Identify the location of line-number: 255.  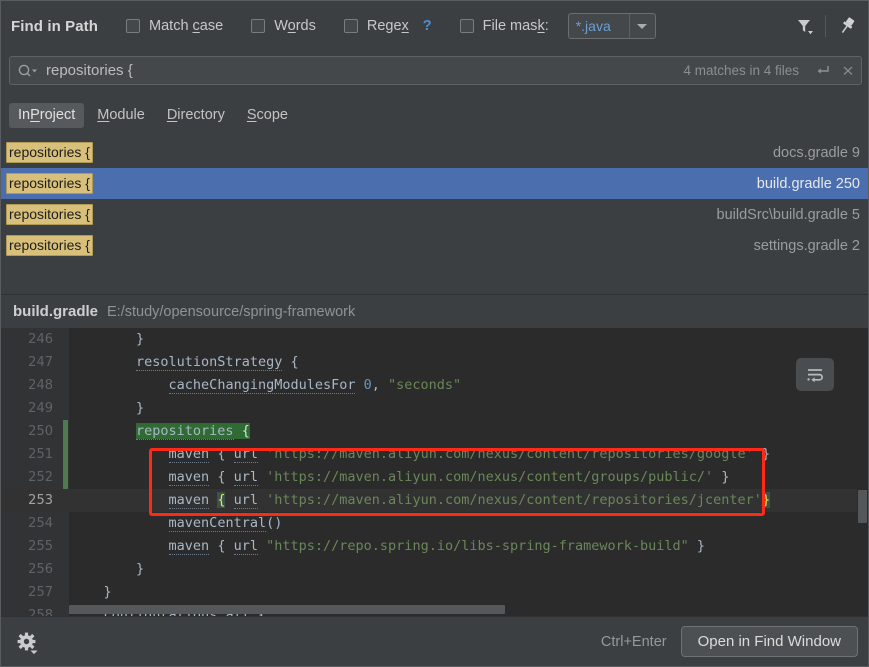
(40, 546).